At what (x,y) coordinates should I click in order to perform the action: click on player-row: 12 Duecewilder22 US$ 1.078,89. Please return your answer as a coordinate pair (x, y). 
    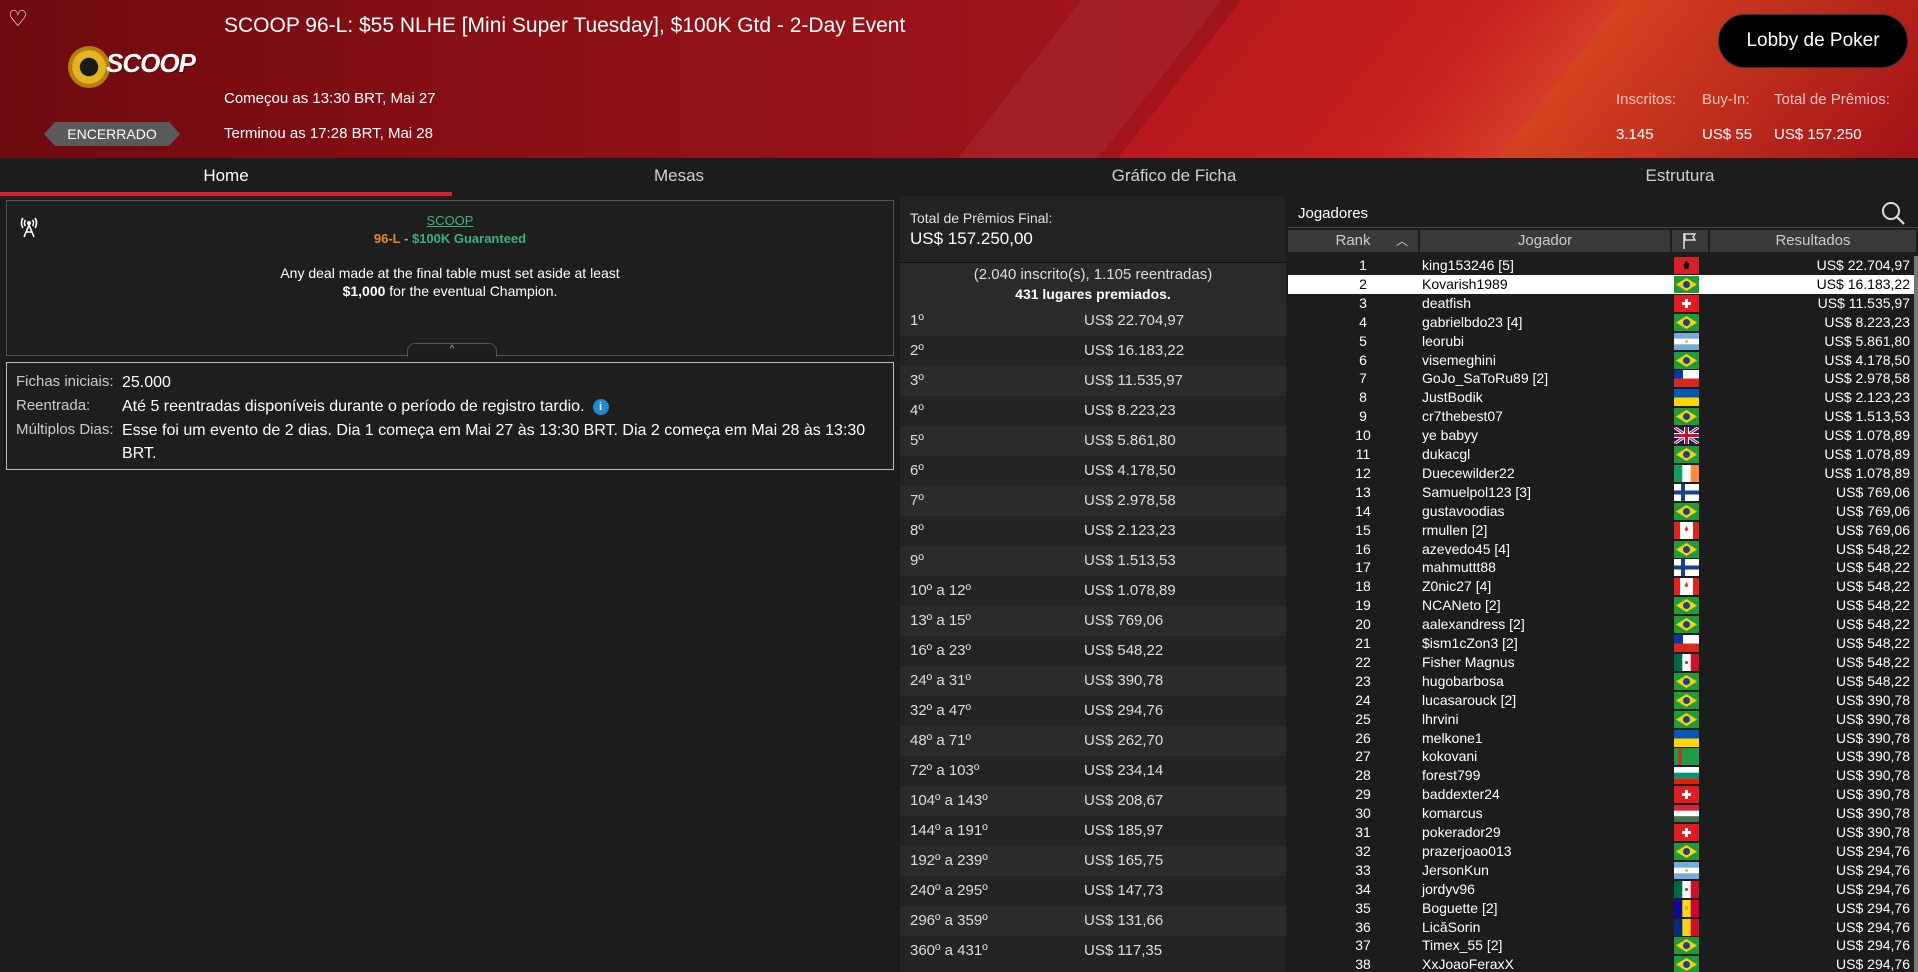
    Looking at the image, I should click on (1601, 473).